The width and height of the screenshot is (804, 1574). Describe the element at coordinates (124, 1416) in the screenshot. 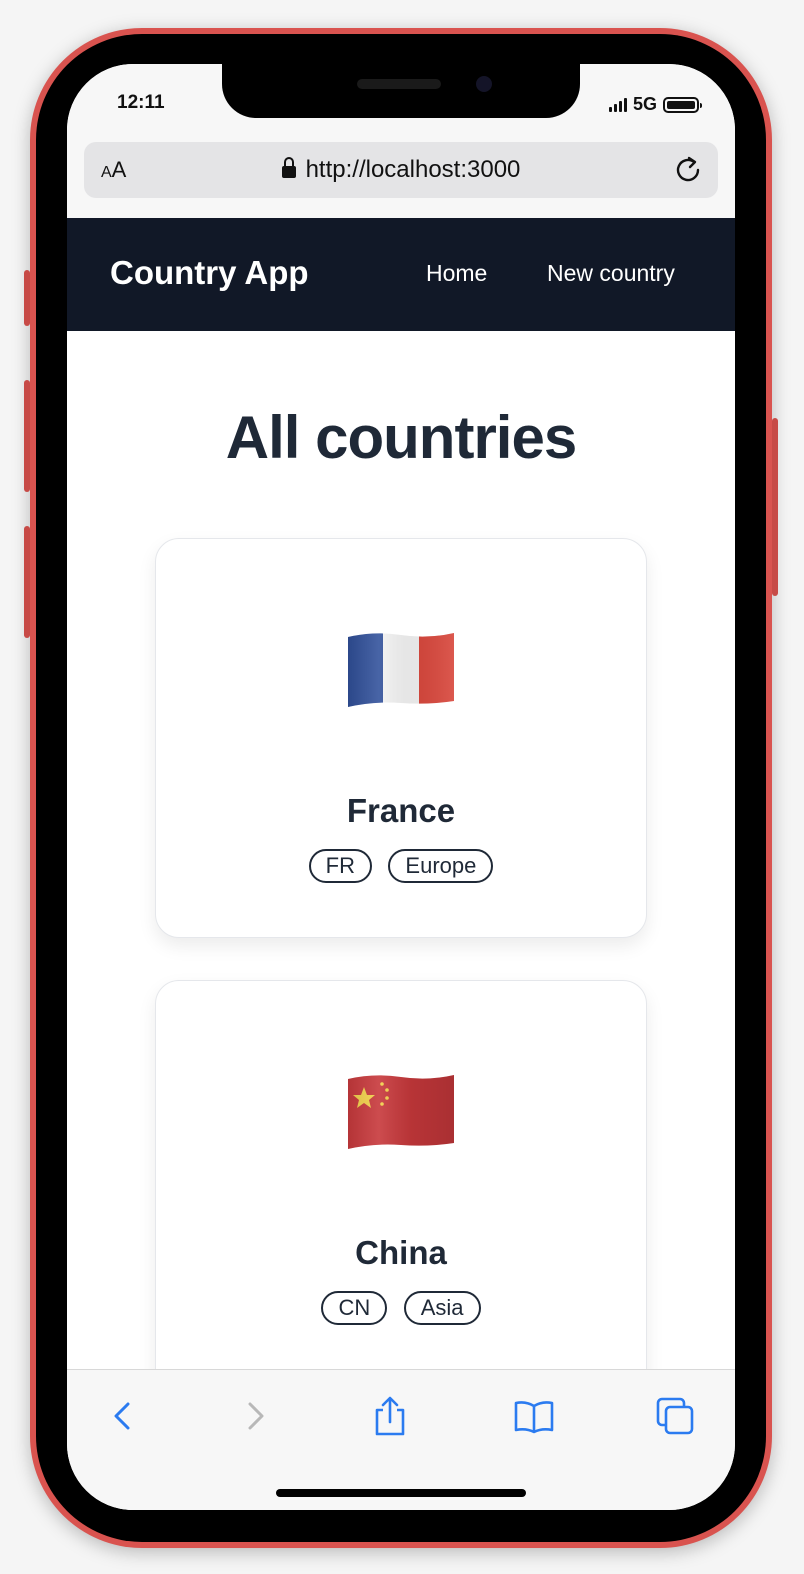

I see `back-icon` at that location.